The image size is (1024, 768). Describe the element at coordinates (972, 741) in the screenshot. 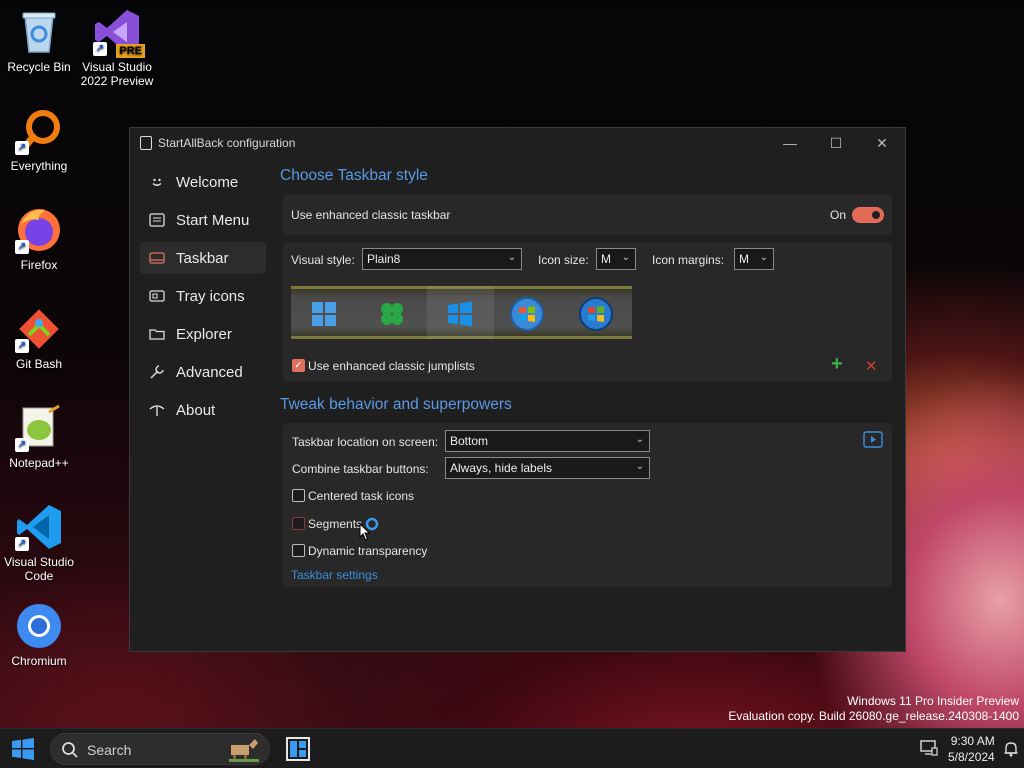

I see `clock-time: 9:30 AM` at that location.